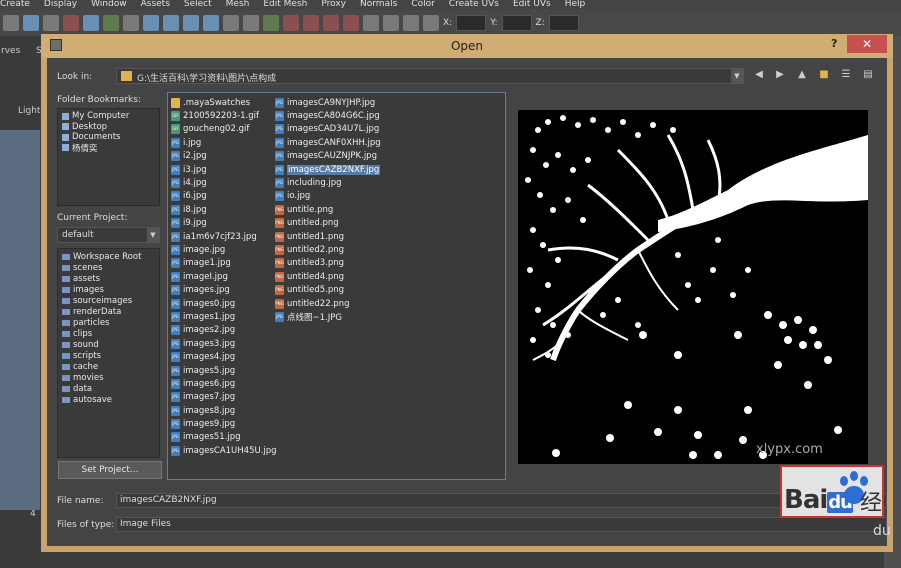  Describe the element at coordinates (328, 276) in the screenshot. I see `file-item: PNG untitled4.png` at that location.